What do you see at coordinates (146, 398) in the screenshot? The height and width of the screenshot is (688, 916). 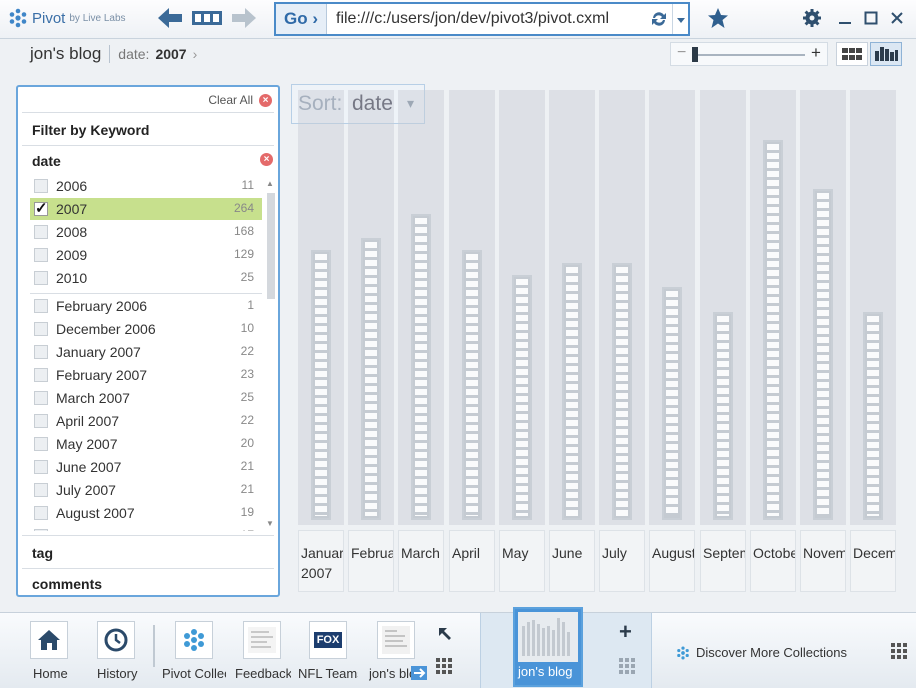 I see `facet-item: March 2007 25` at bounding box center [146, 398].